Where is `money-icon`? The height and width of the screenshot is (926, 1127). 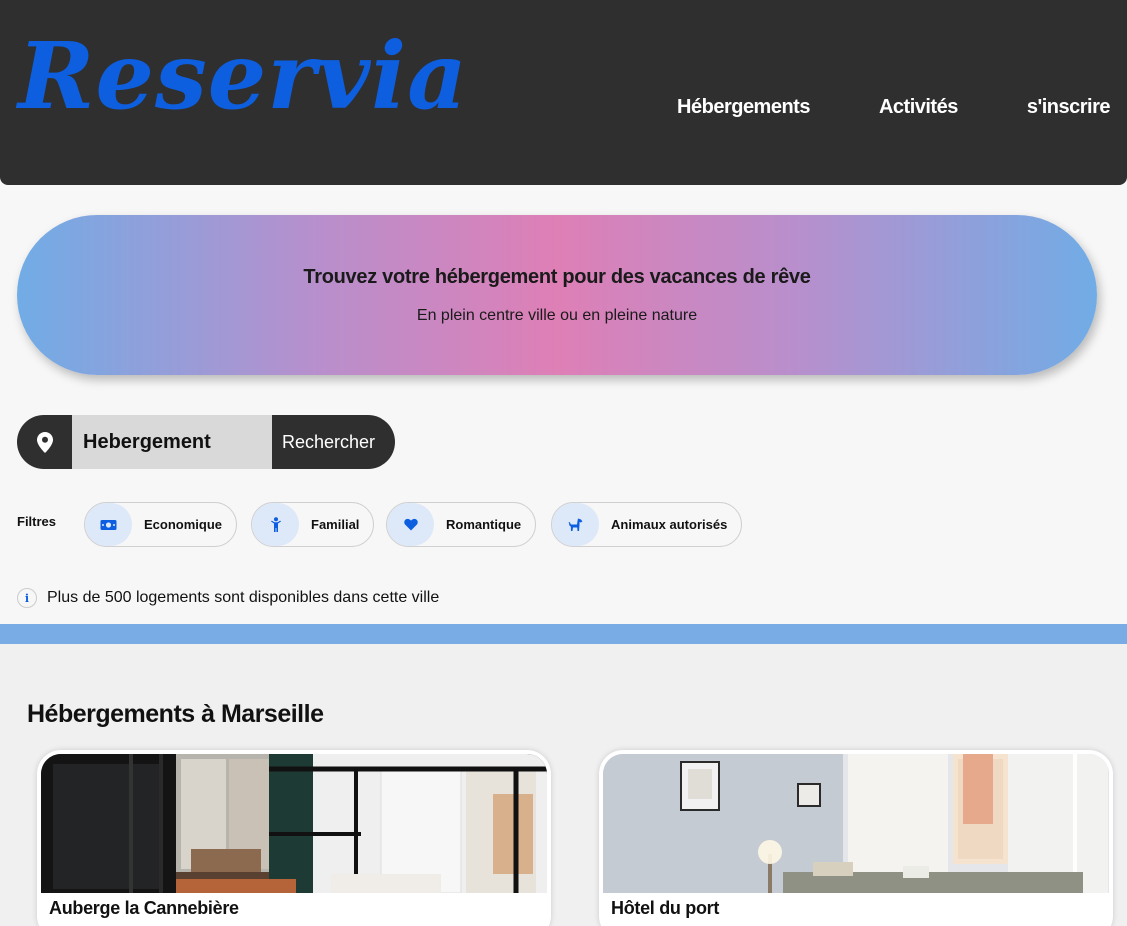
money-icon is located at coordinates (108, 524).